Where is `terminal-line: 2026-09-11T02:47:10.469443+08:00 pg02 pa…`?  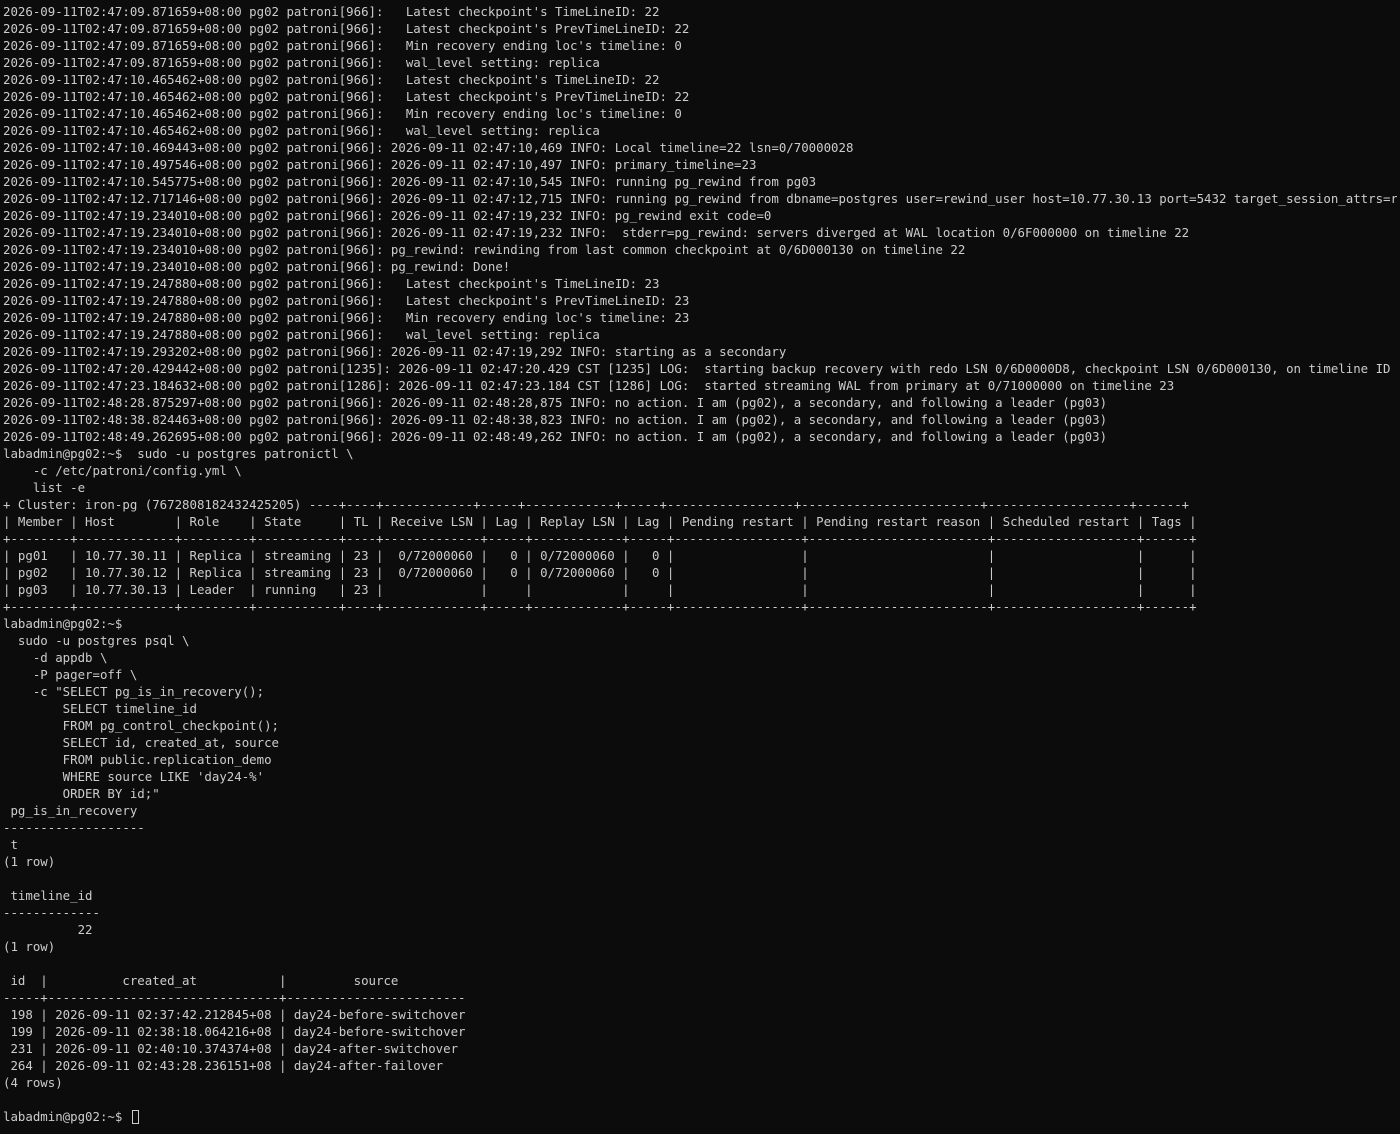 terminal-line: 2026-09-11T02:47:10.469443+08:00 pg02 pa… is located at coordinates (428, 147).